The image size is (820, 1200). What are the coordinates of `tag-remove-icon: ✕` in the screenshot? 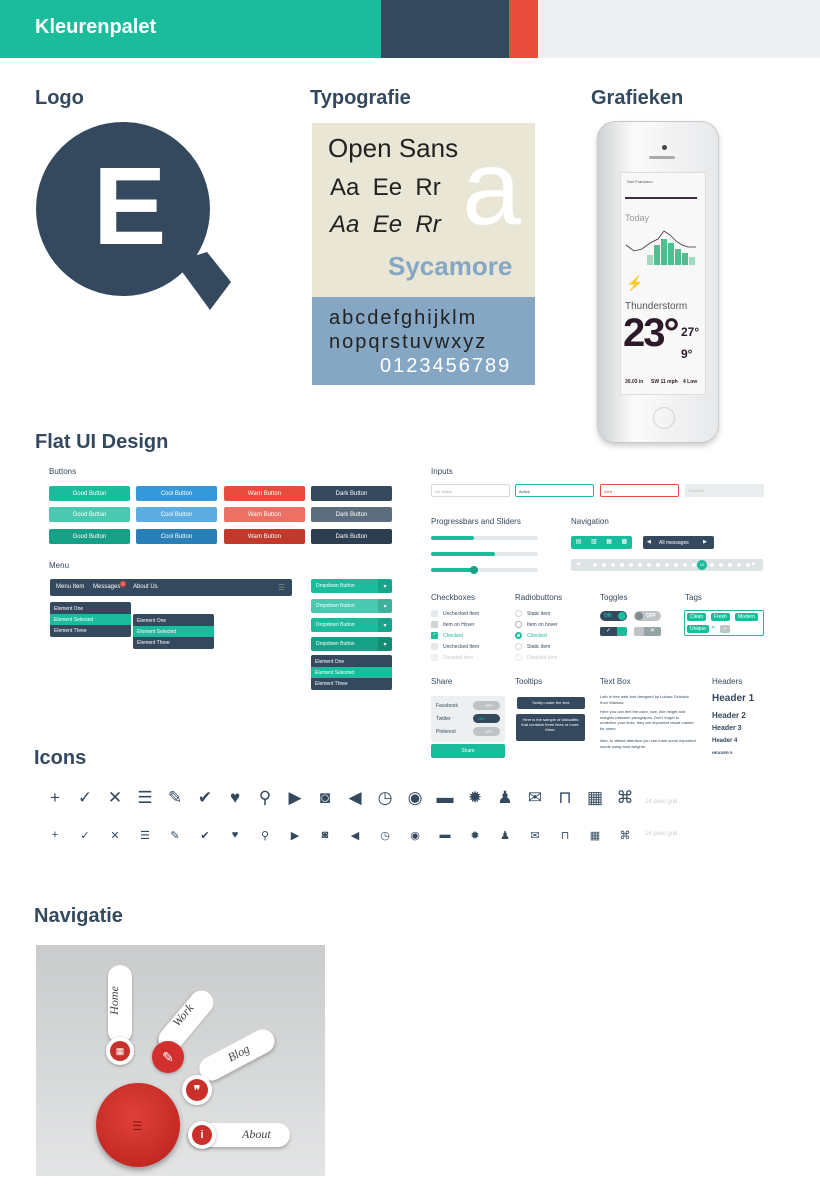 It's located at (713, 628).